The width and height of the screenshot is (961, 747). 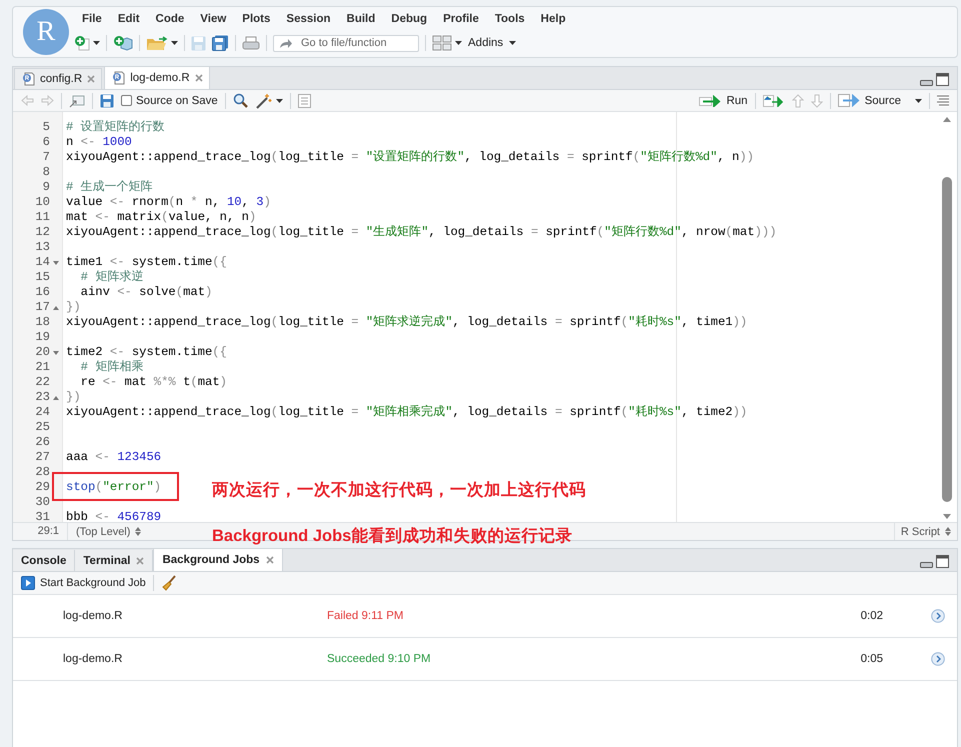 What do you see at coordinates (92, 19) in the screenshot?
I see `menu-item: File` at bounding box center [92, 19].